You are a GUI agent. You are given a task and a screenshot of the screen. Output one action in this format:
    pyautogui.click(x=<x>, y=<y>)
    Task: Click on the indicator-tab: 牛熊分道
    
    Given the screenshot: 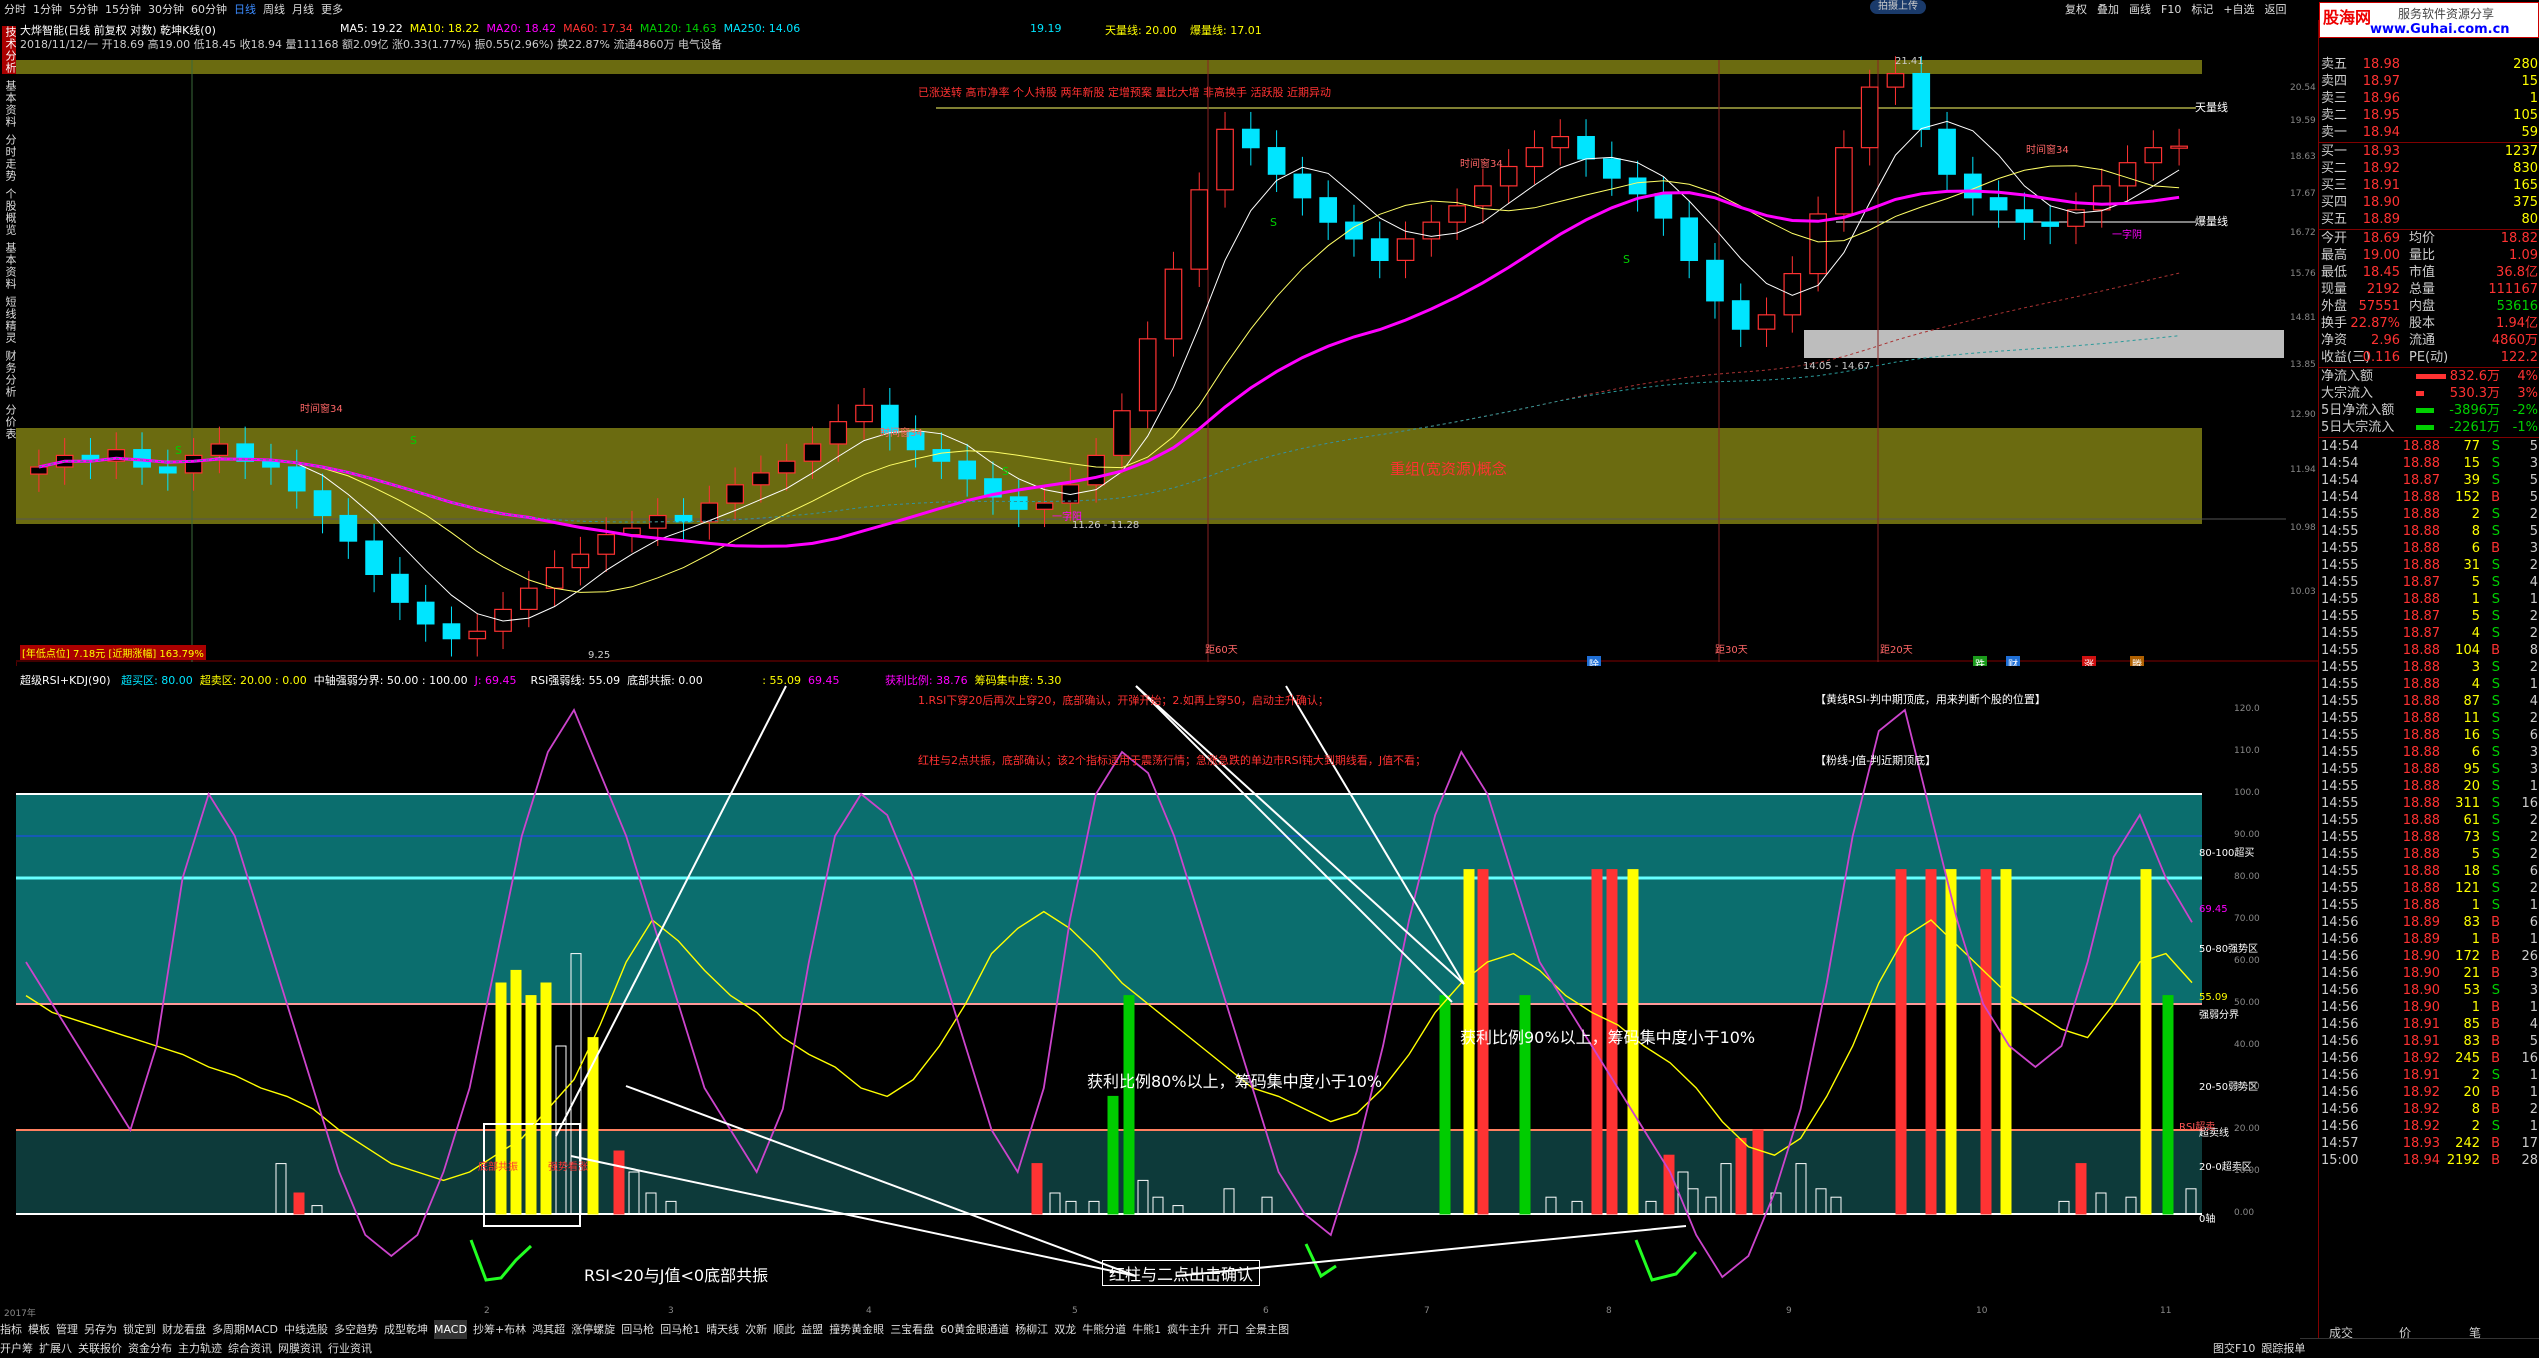 What is the action you would take?
    pyautogui.click(x=1104, y=1329)
    